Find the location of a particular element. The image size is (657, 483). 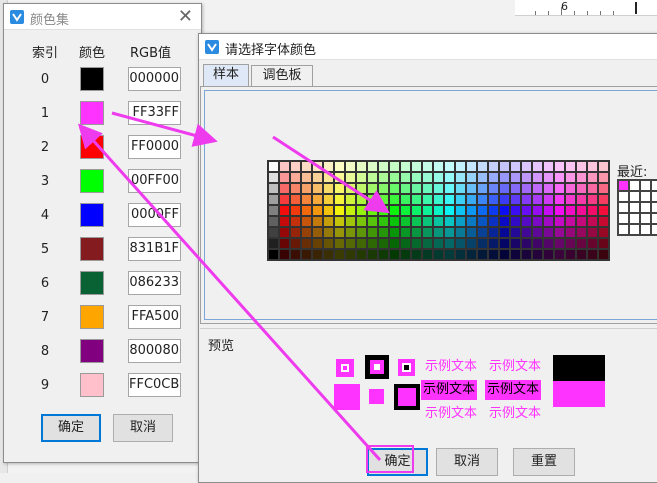

font-color-ok-button: 确定 is located at coordinates (397, 462).